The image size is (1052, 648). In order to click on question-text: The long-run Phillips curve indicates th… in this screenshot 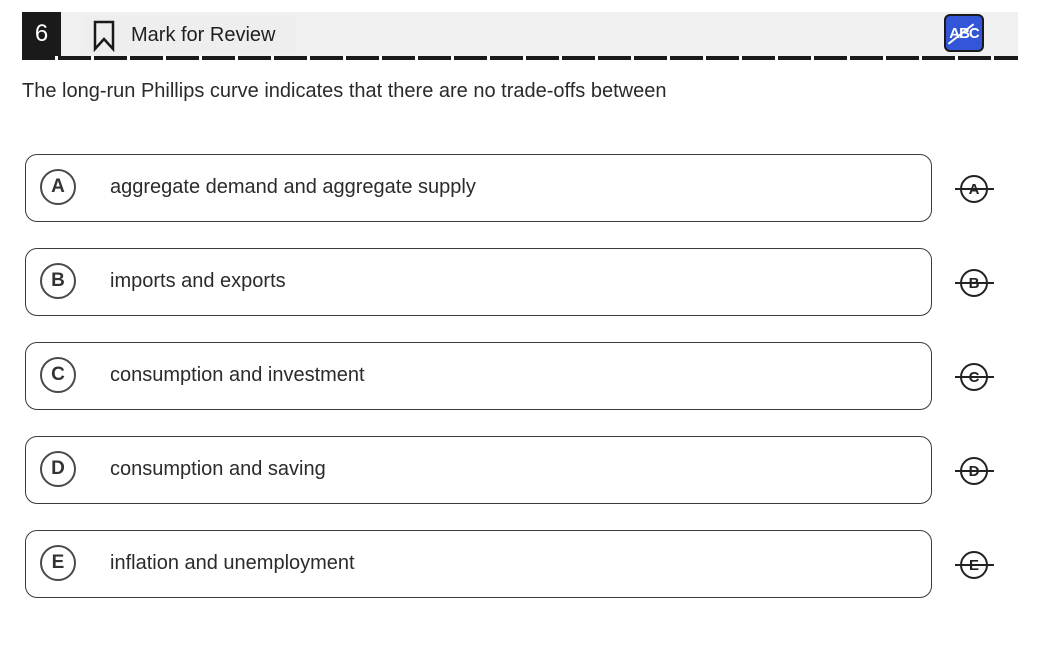, I will do `click(344, 91)`.